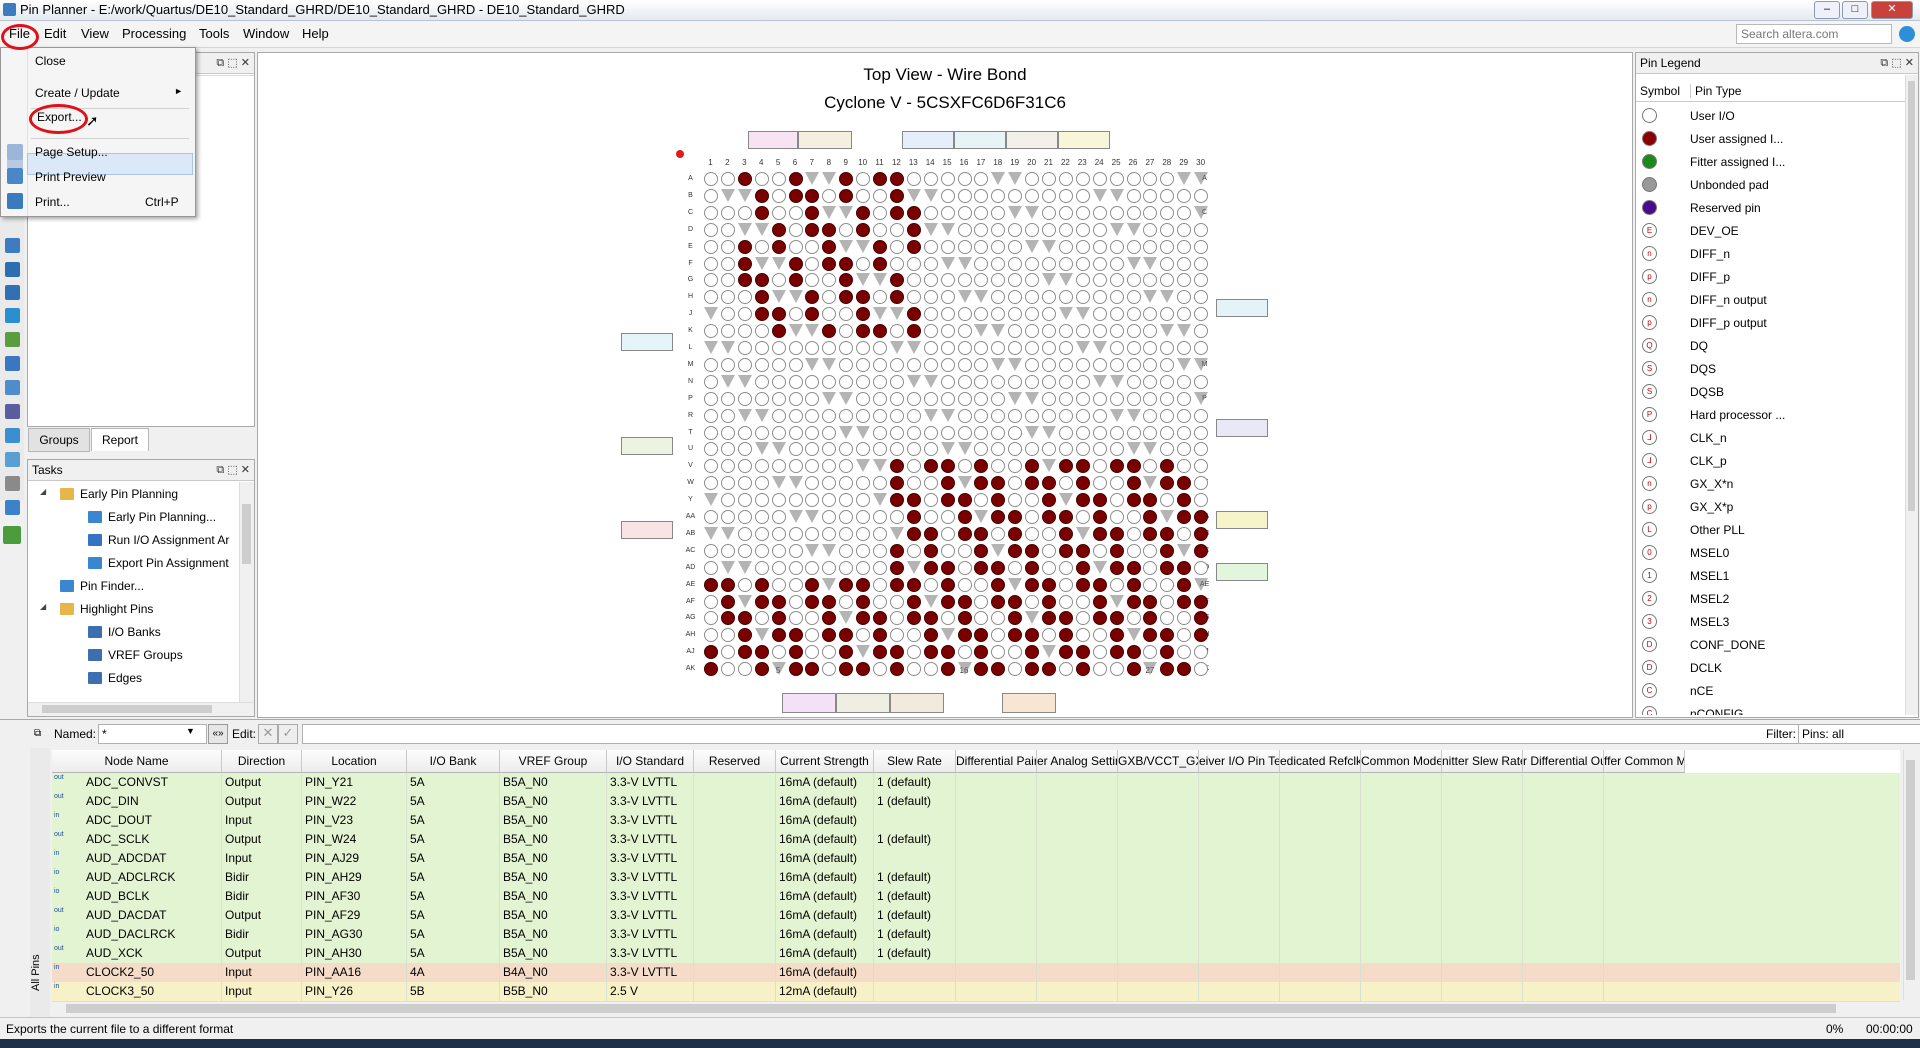 The height and width of the screenshot is (1048, 1920). I want to click on column-header: Common Mode D, so click(1401, 761).